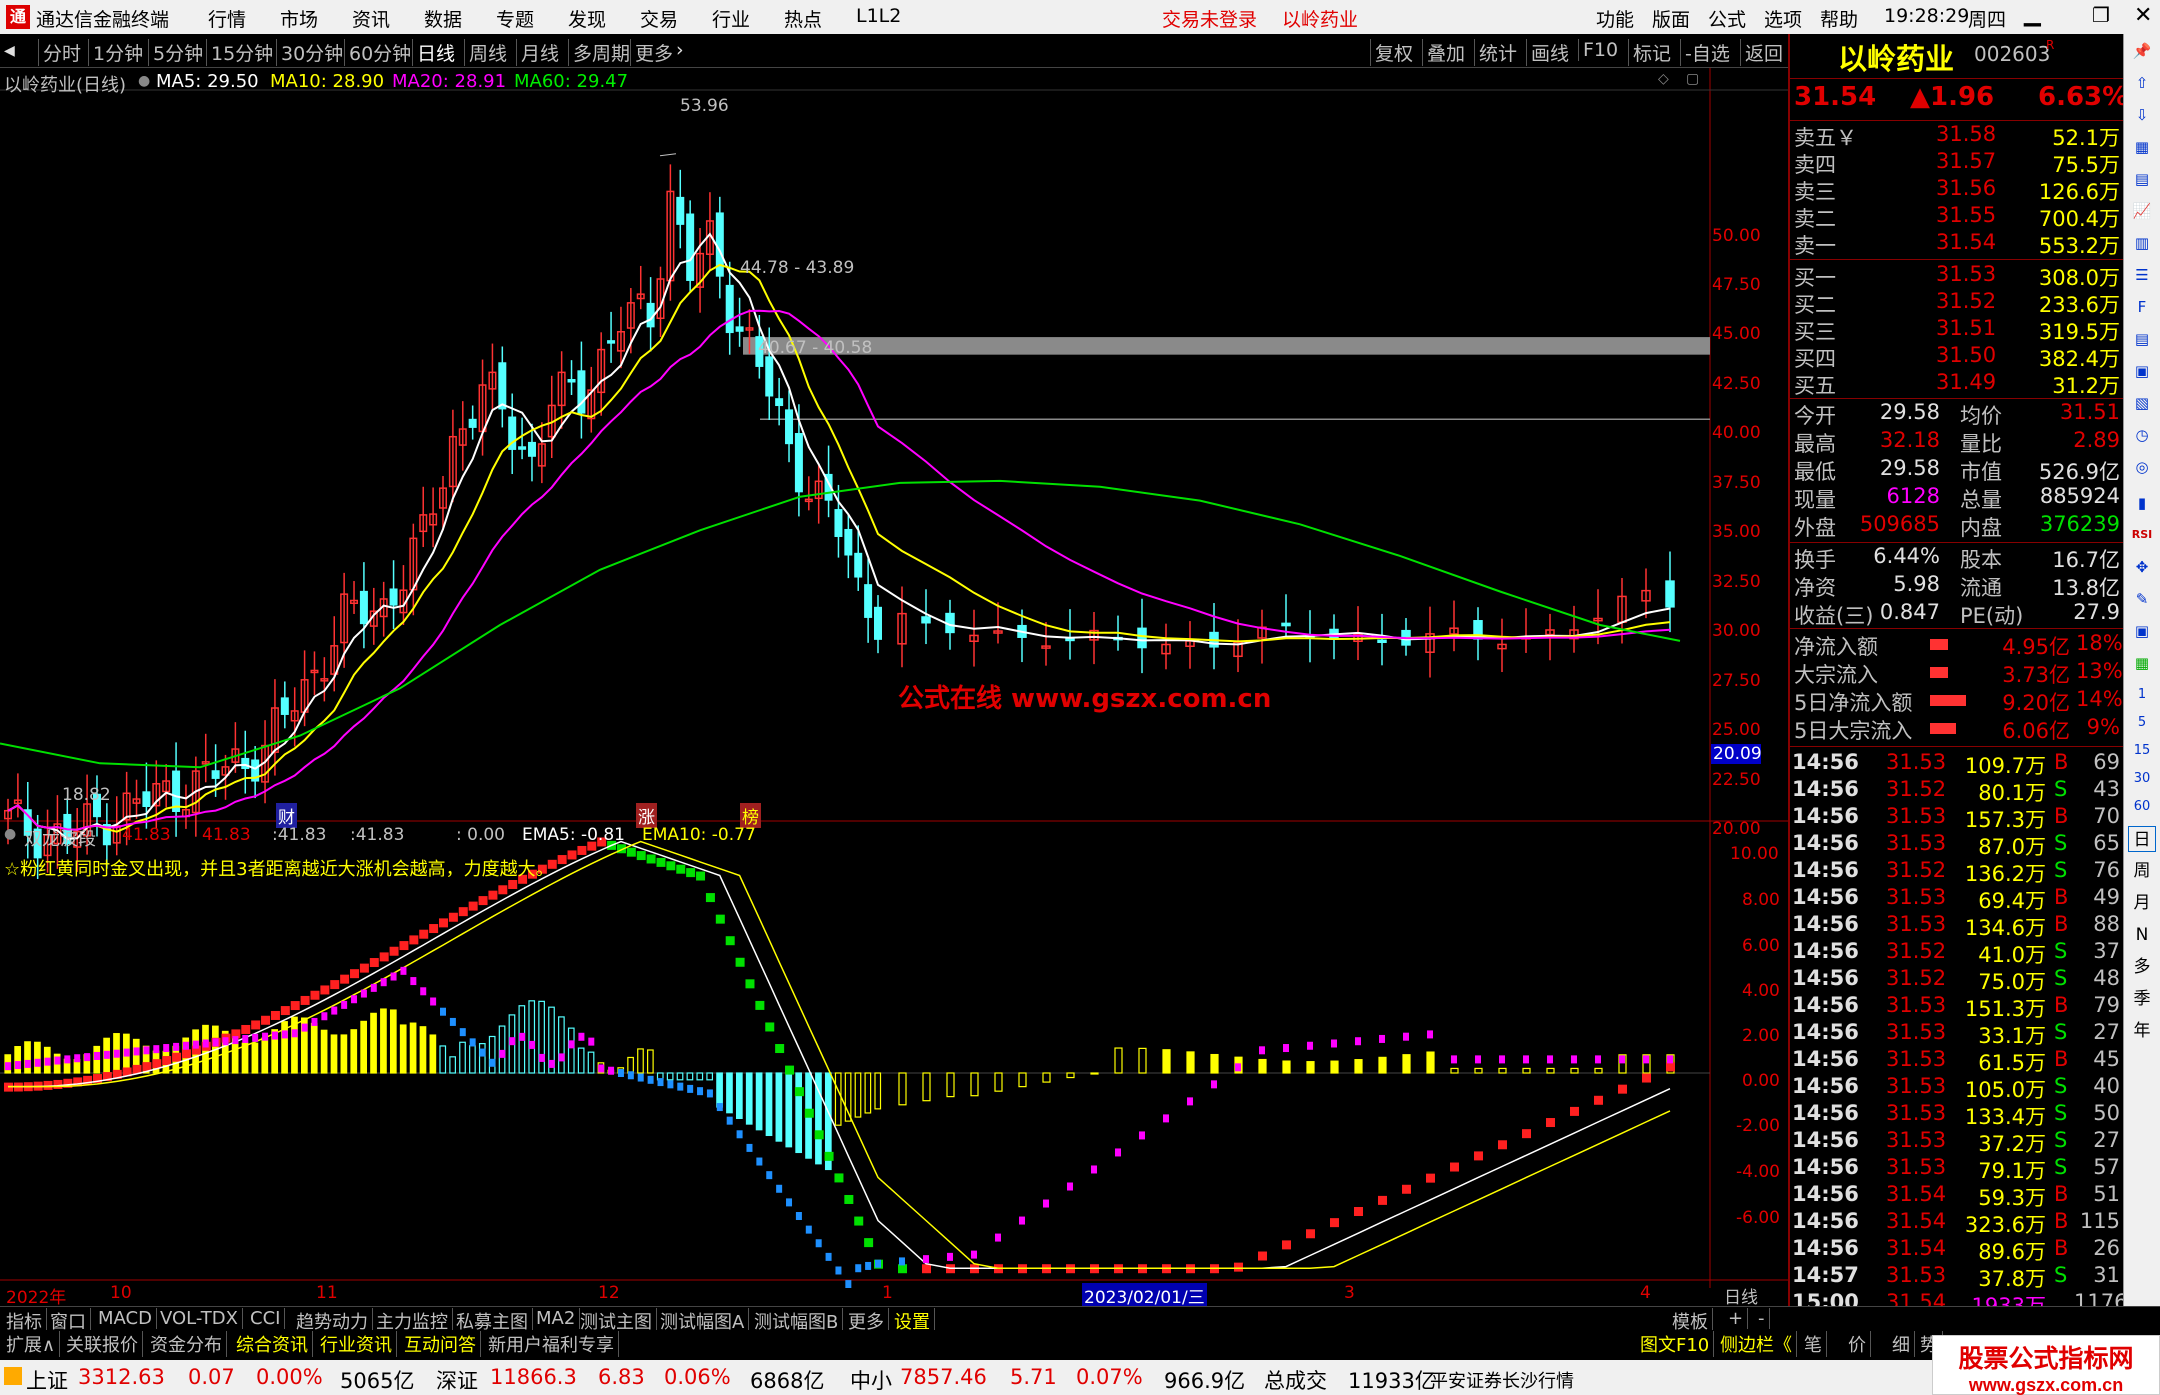  Describe the element at coordinates (47, 1380) in the screenshot. I see `sh-label: 上证` at that location.